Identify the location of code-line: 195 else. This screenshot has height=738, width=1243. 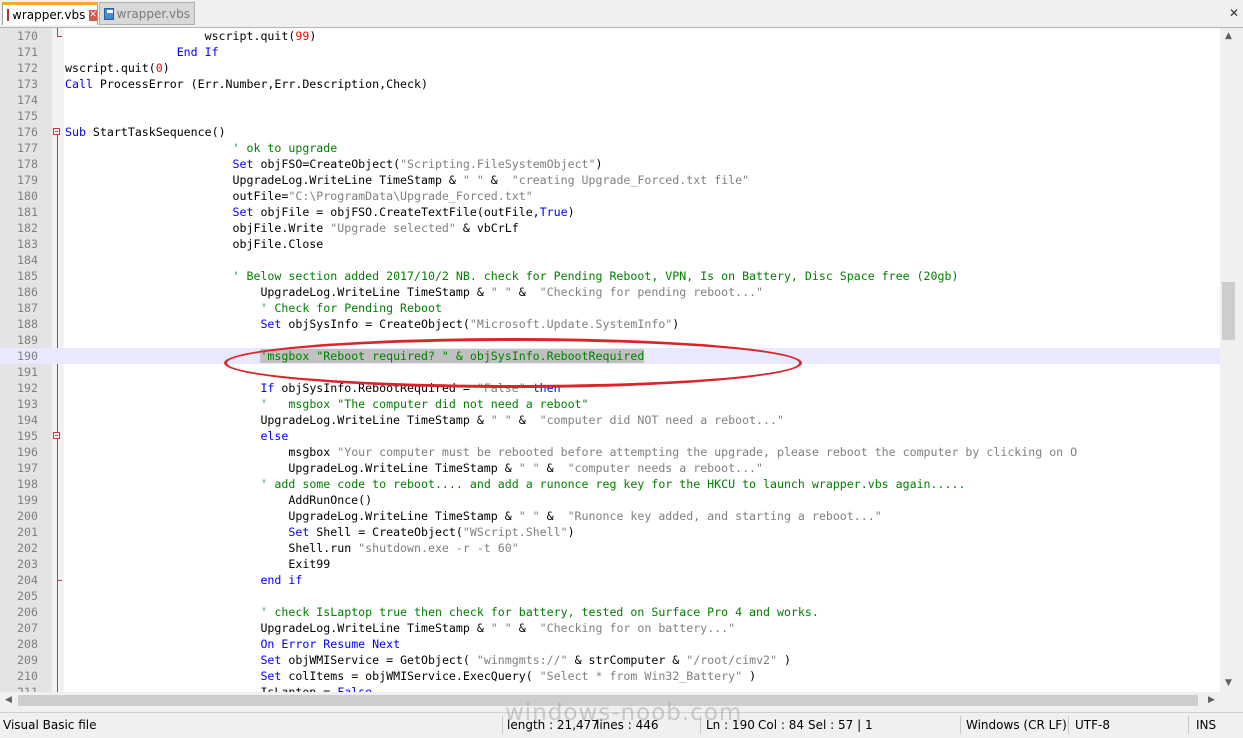
(610, 436).